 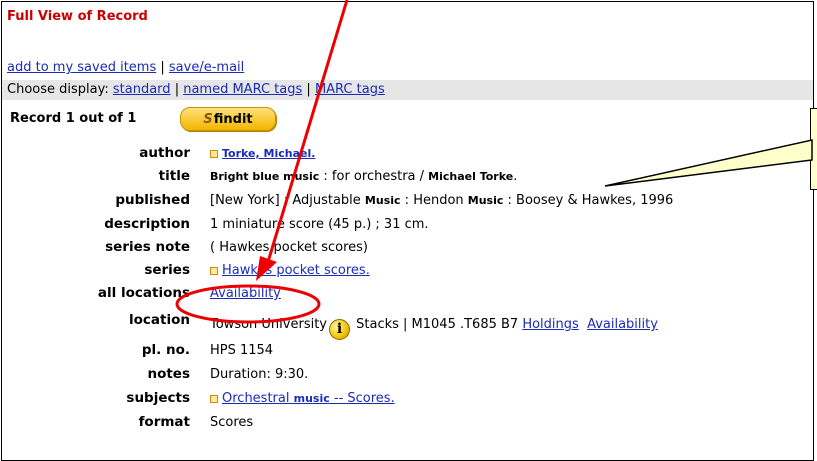 I want to click on field-subjects: subjects Orchestral music -- Scores., so click(x=407, y=401).